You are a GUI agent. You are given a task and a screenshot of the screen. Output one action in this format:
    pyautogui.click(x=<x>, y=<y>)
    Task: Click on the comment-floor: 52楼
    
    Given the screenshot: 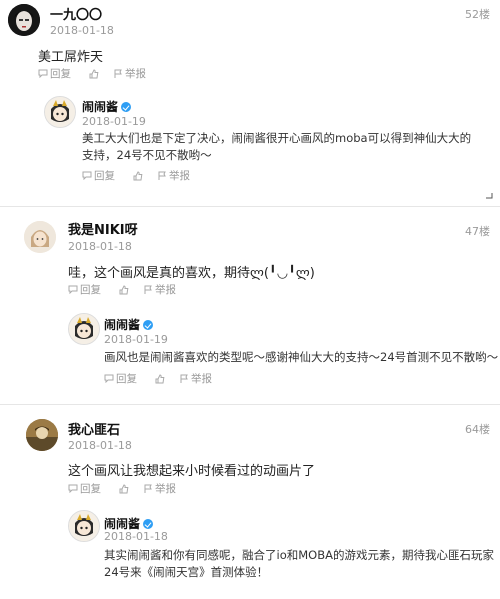 What is the action you would take?
    pyautogui.click(x=477, y=14)
    